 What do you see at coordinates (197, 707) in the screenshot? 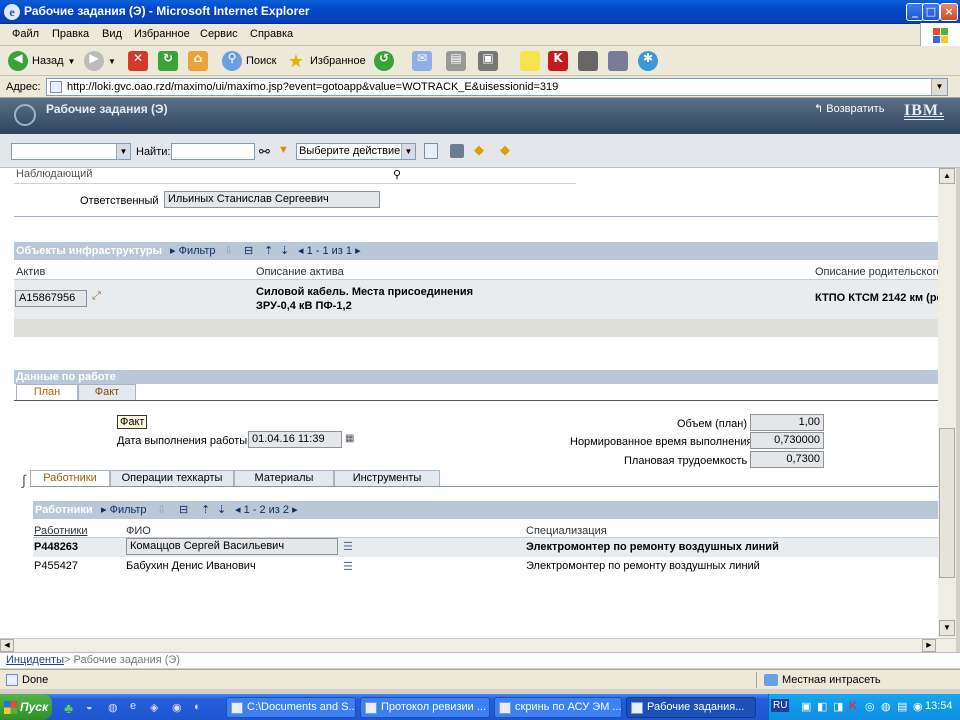
I see `quicklaunch-icon: ◐` at bounding box center [197, 707].